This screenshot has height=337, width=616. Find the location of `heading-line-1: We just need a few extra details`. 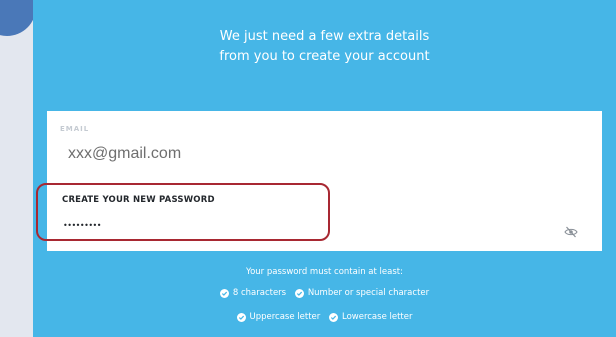

heading-line-1: We just need a few extra details is located at coordinates (324, 36).